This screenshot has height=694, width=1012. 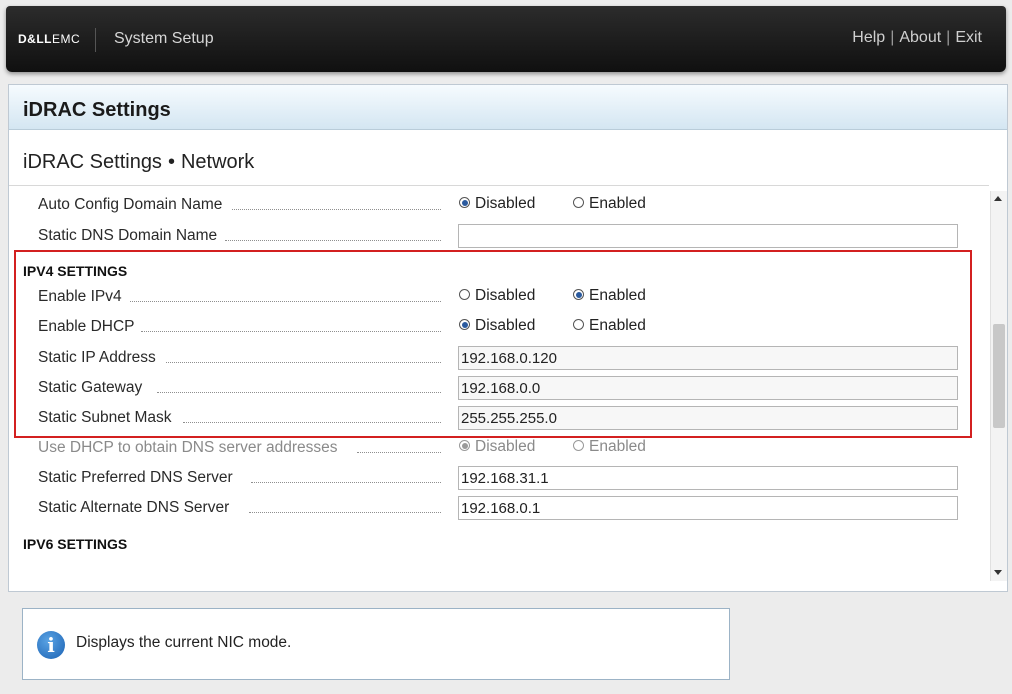 I want to click on scroll-thumb, so click(x=999, y=376).